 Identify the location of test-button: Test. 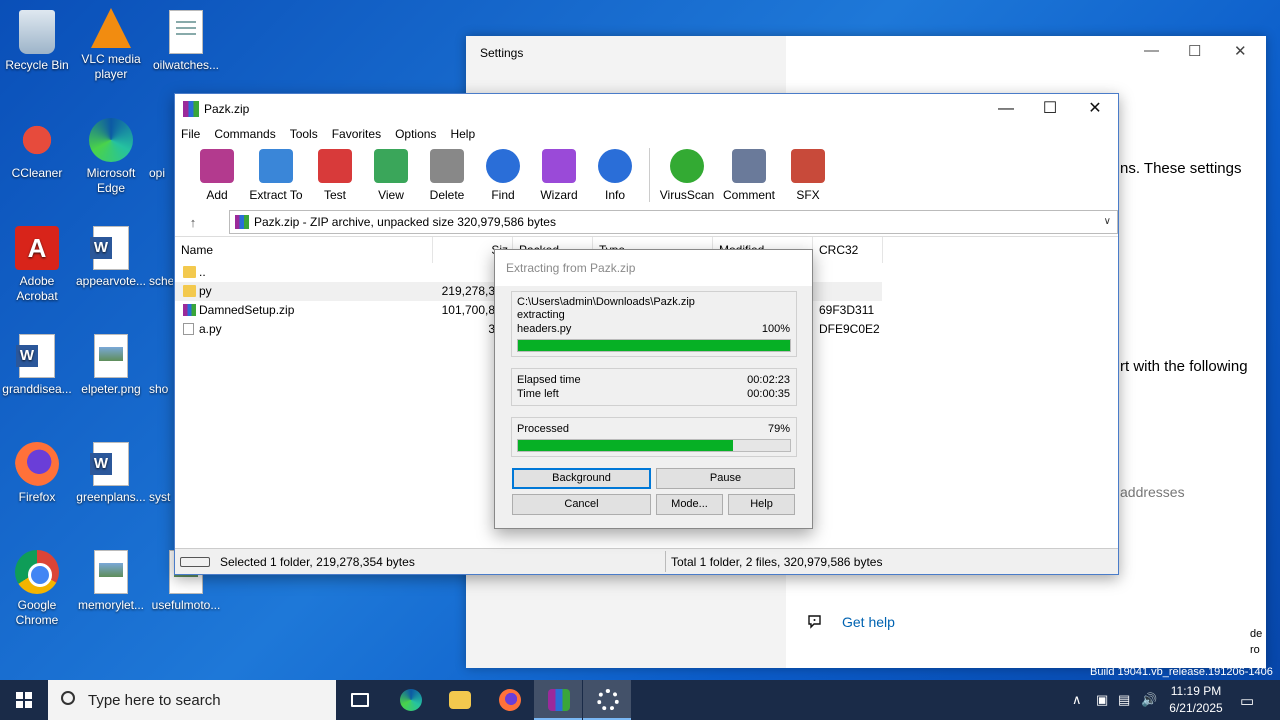
(335, 177).